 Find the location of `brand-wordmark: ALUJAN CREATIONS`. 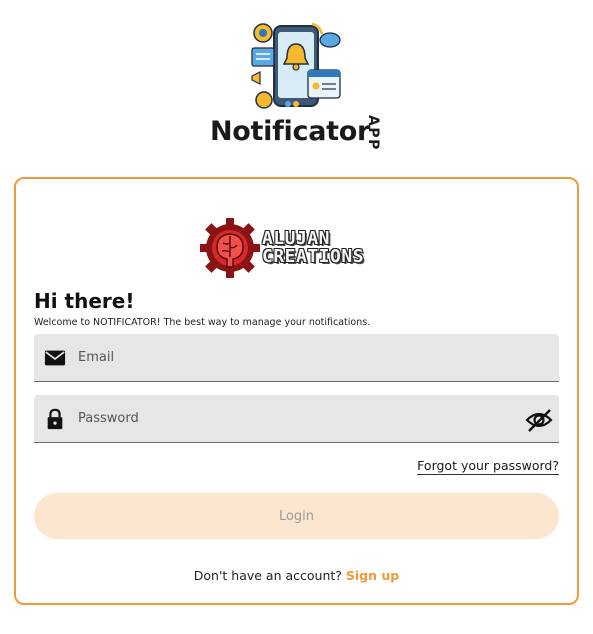

brand-wordmark: ALUJAN CREATIONS is located at coordinates (313, 248).